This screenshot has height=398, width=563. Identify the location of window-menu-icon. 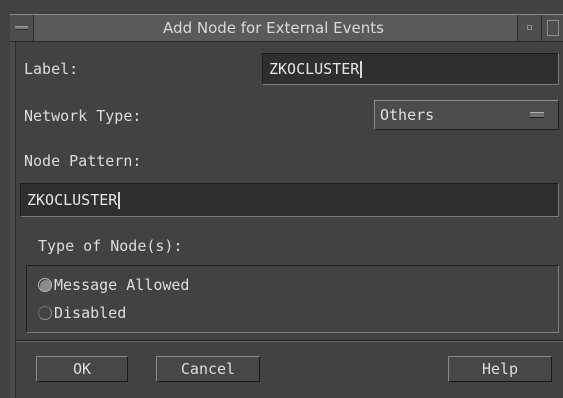
(21, 28).